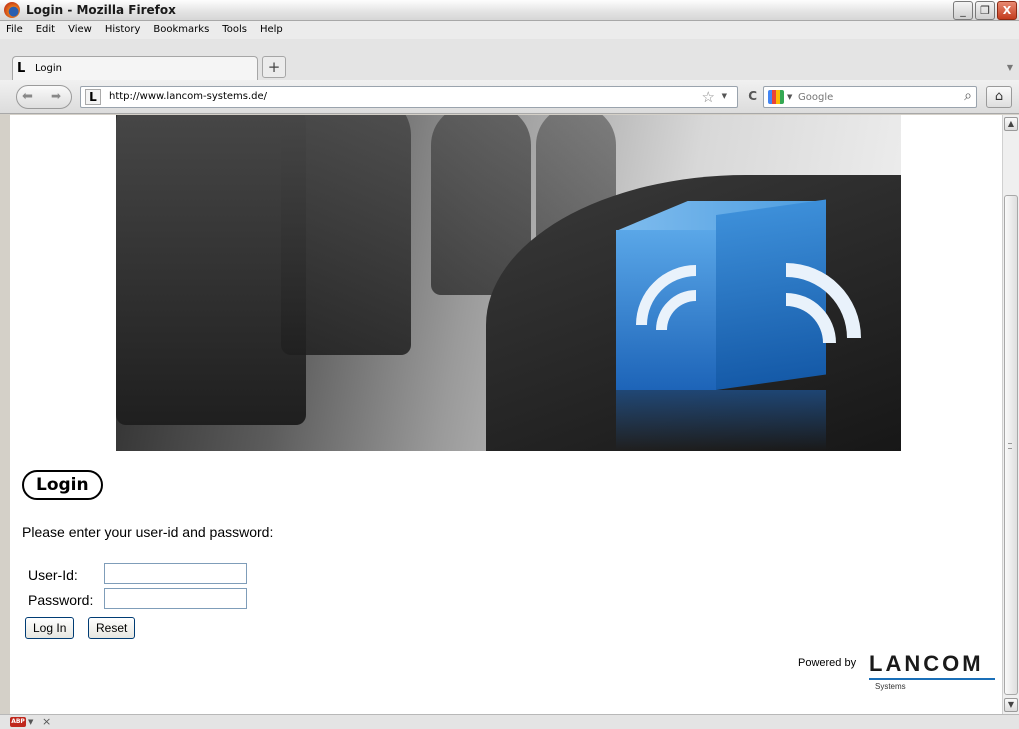 The width and height of the screenshot is (1019, 729). I want to click on lancom-logo-underline, so click(932, 679).